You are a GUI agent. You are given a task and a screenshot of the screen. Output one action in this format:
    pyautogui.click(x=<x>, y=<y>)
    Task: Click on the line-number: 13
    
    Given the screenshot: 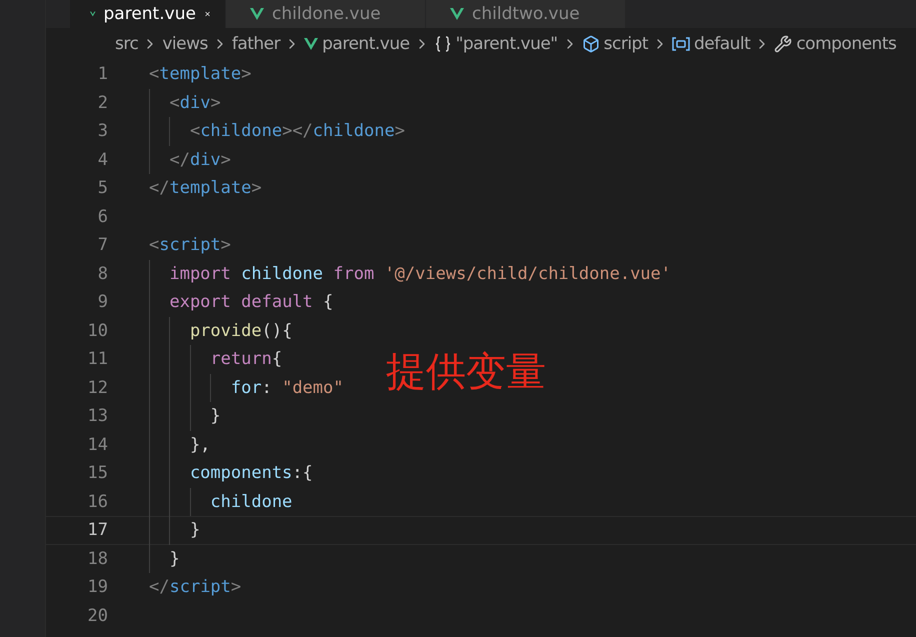 What is the action you would take?
    pyautogui.click(x=97, y=416)
    